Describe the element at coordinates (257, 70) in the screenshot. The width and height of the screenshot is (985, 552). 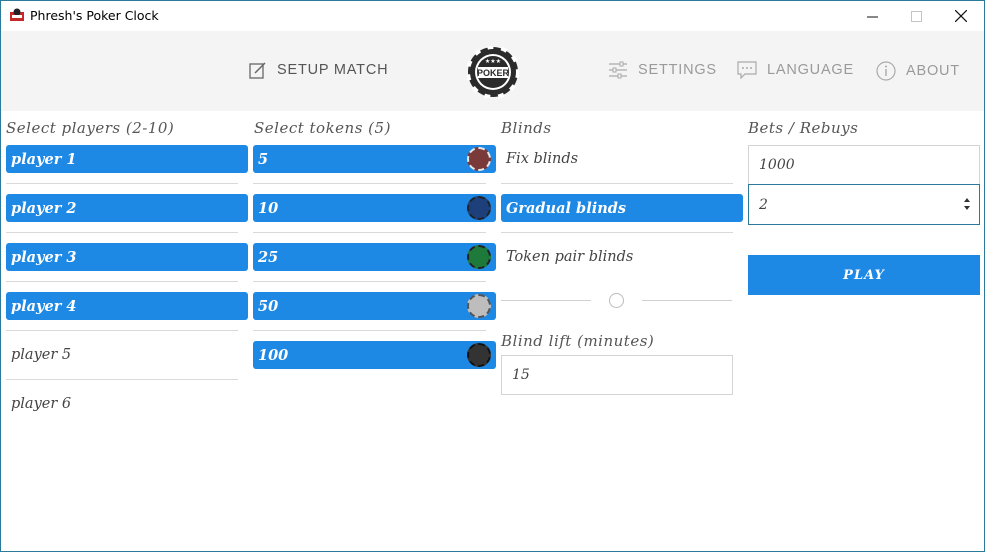
I see `edit-icon` at that location.